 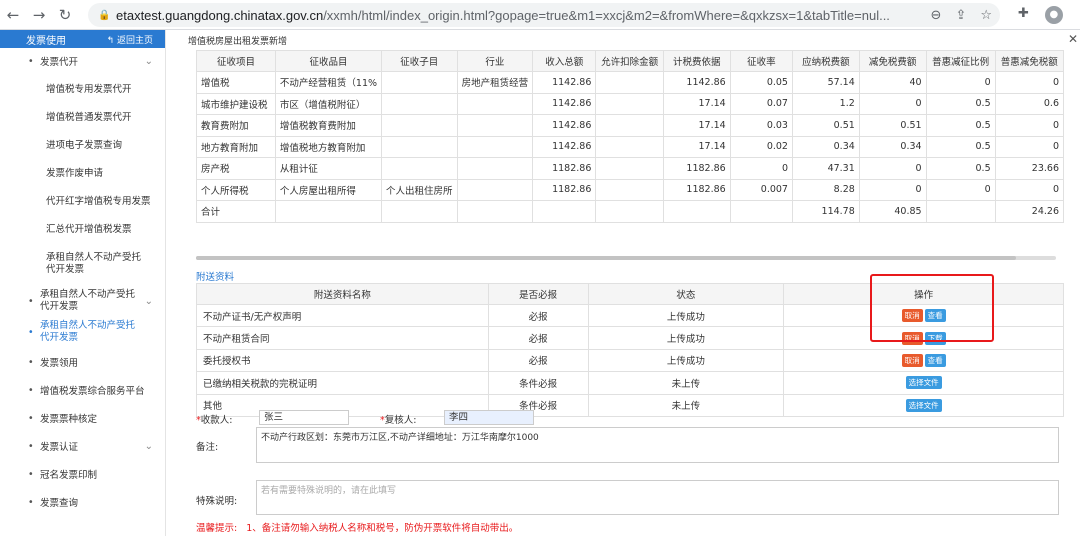 What do you see at coordinates (1073, 39) in the screenshot?
I see `close-icon: ✕` at bounding box center [1073, 39].